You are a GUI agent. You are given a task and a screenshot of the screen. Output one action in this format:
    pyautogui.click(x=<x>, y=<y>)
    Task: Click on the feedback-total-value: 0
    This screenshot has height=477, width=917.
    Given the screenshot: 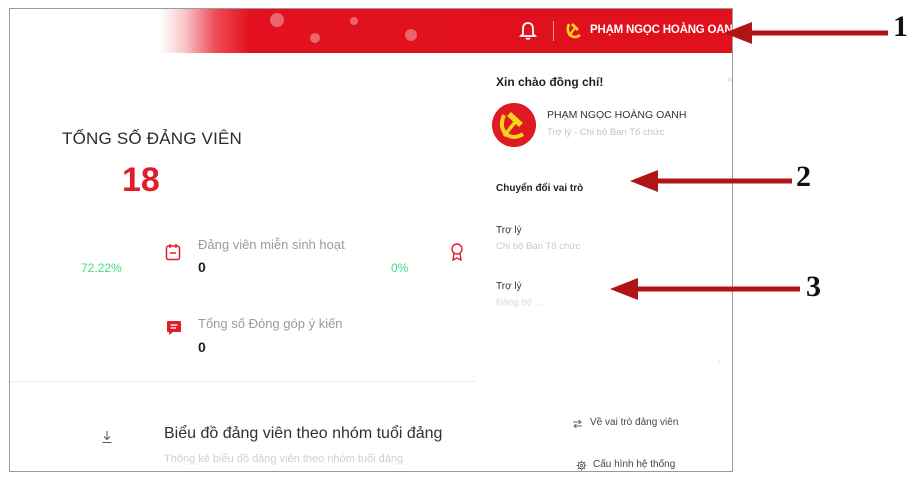 What is the action you would take?
    pyautogui.click(x=202, y=347)
    